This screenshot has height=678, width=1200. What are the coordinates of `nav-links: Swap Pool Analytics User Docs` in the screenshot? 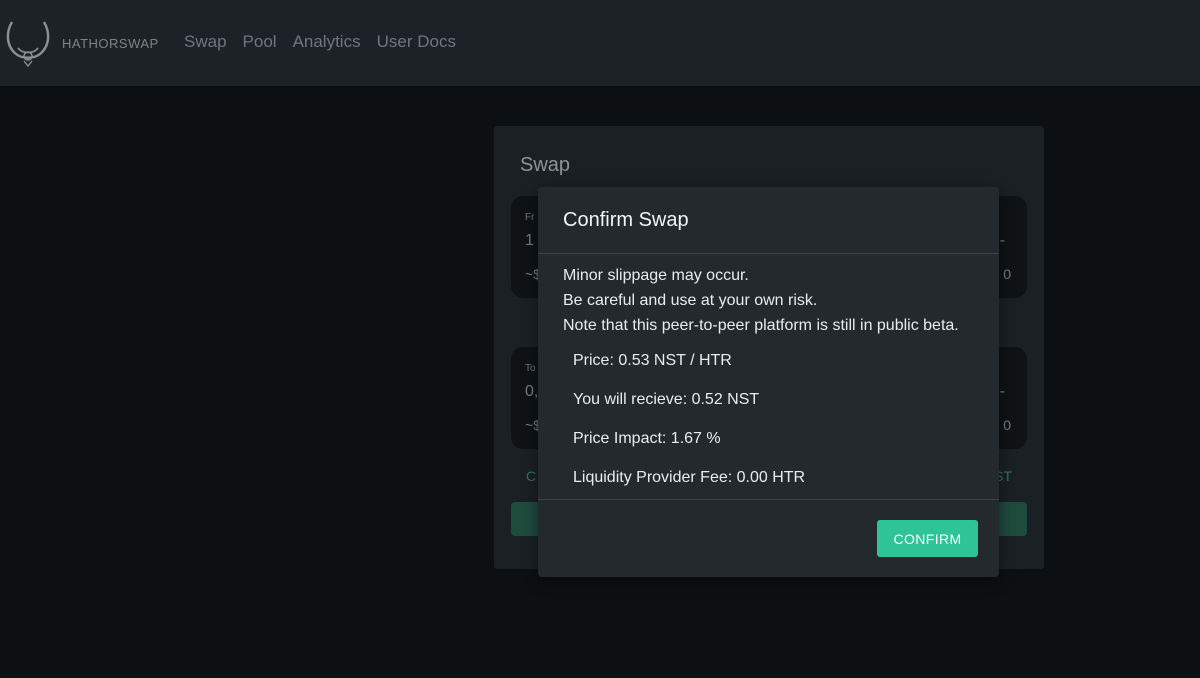 It's located at (320, 42).